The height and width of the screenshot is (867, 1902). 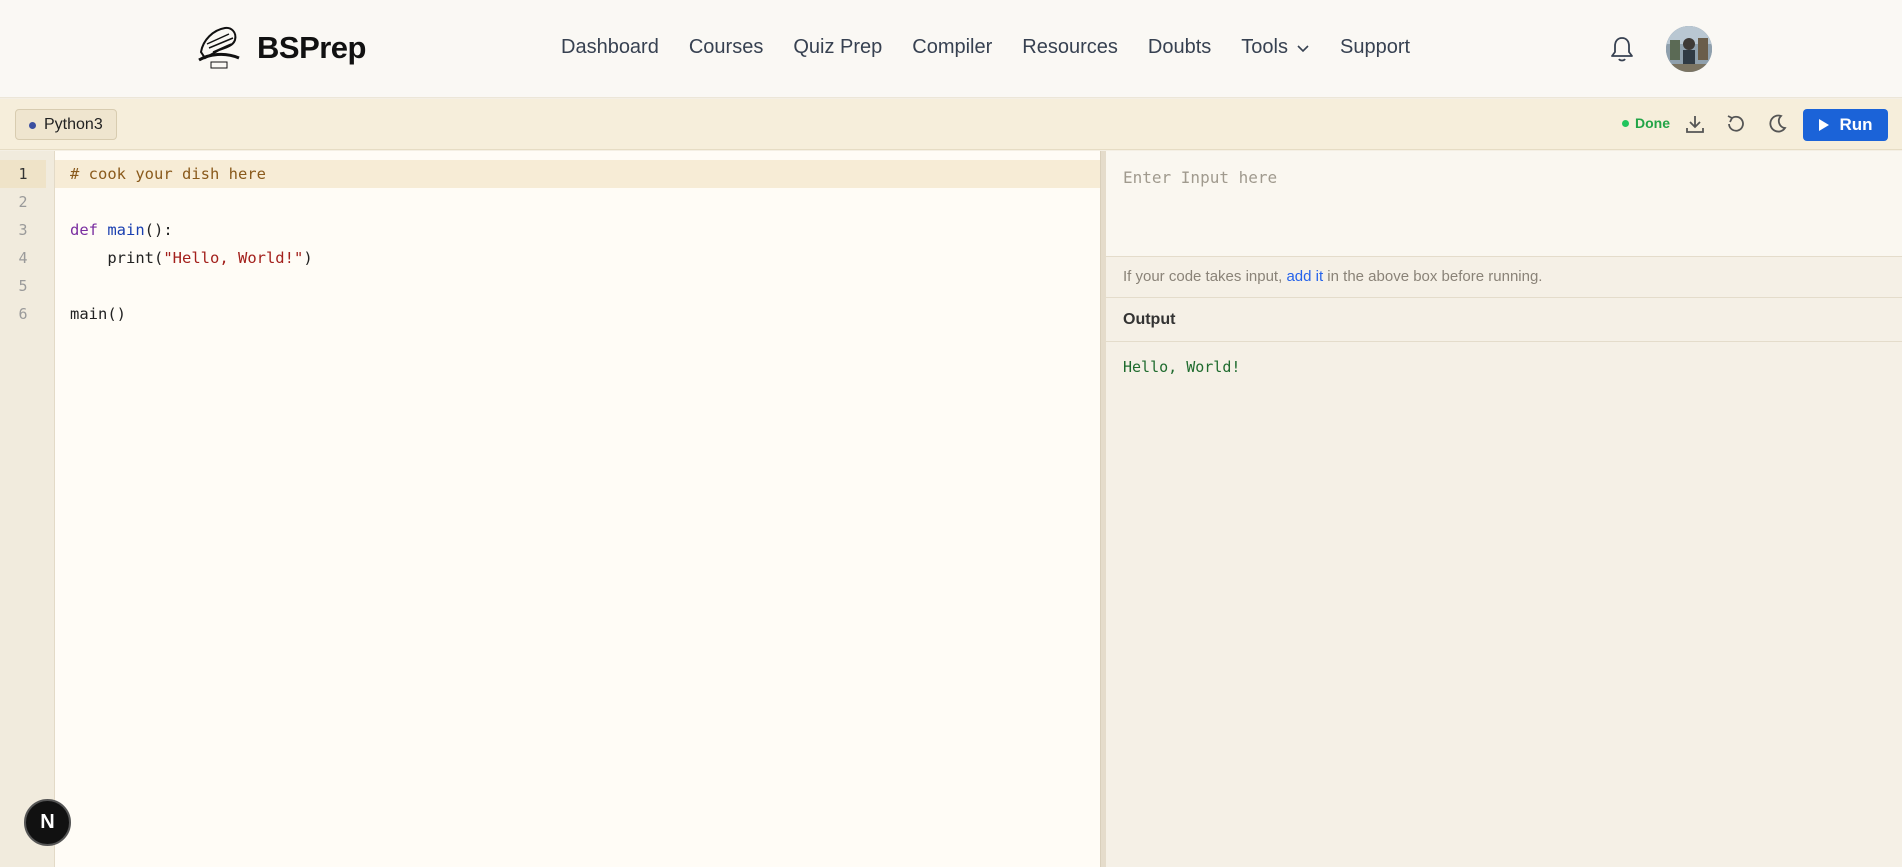 I want to click on run-label: Run, so click(x=1856, y=124).